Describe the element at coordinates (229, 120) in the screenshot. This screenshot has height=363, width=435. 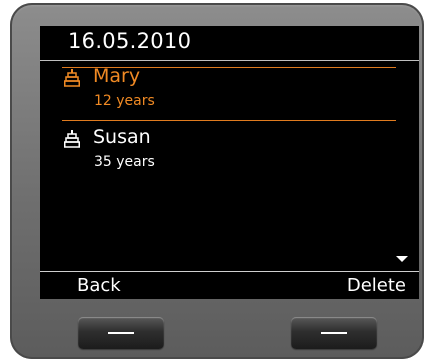
I see `selection-divider-bottom` at that location.